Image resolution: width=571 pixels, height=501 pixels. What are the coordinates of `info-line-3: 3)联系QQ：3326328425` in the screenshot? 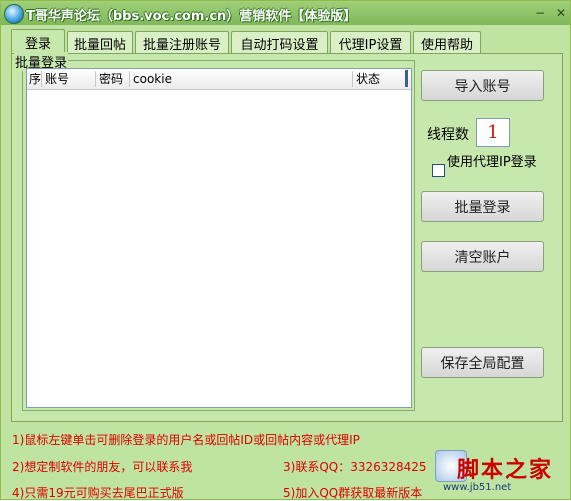 It's located at (355, 467).